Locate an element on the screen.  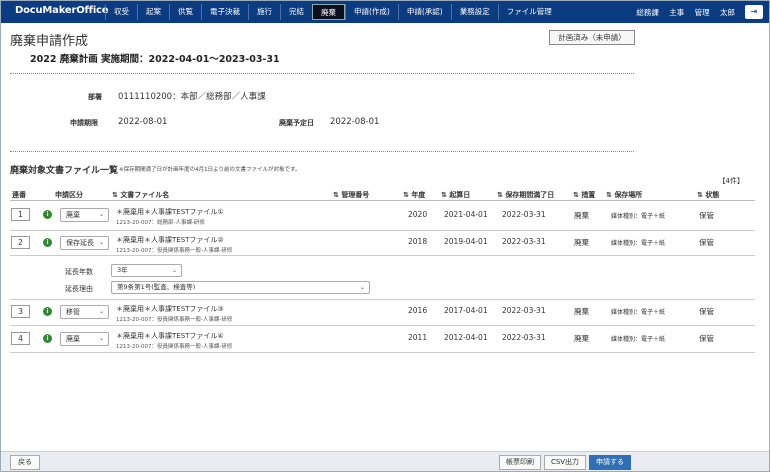
extension-years-label: 延長年数 is located at coordinates (79, 272).